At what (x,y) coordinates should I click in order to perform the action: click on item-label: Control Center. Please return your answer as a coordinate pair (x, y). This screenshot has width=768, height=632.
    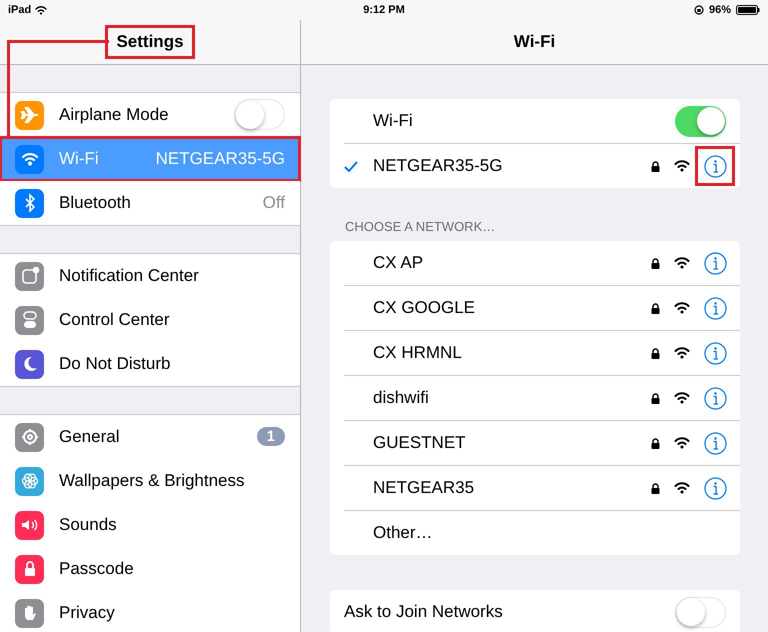
    Looking at the image, I should click on (114, 320).